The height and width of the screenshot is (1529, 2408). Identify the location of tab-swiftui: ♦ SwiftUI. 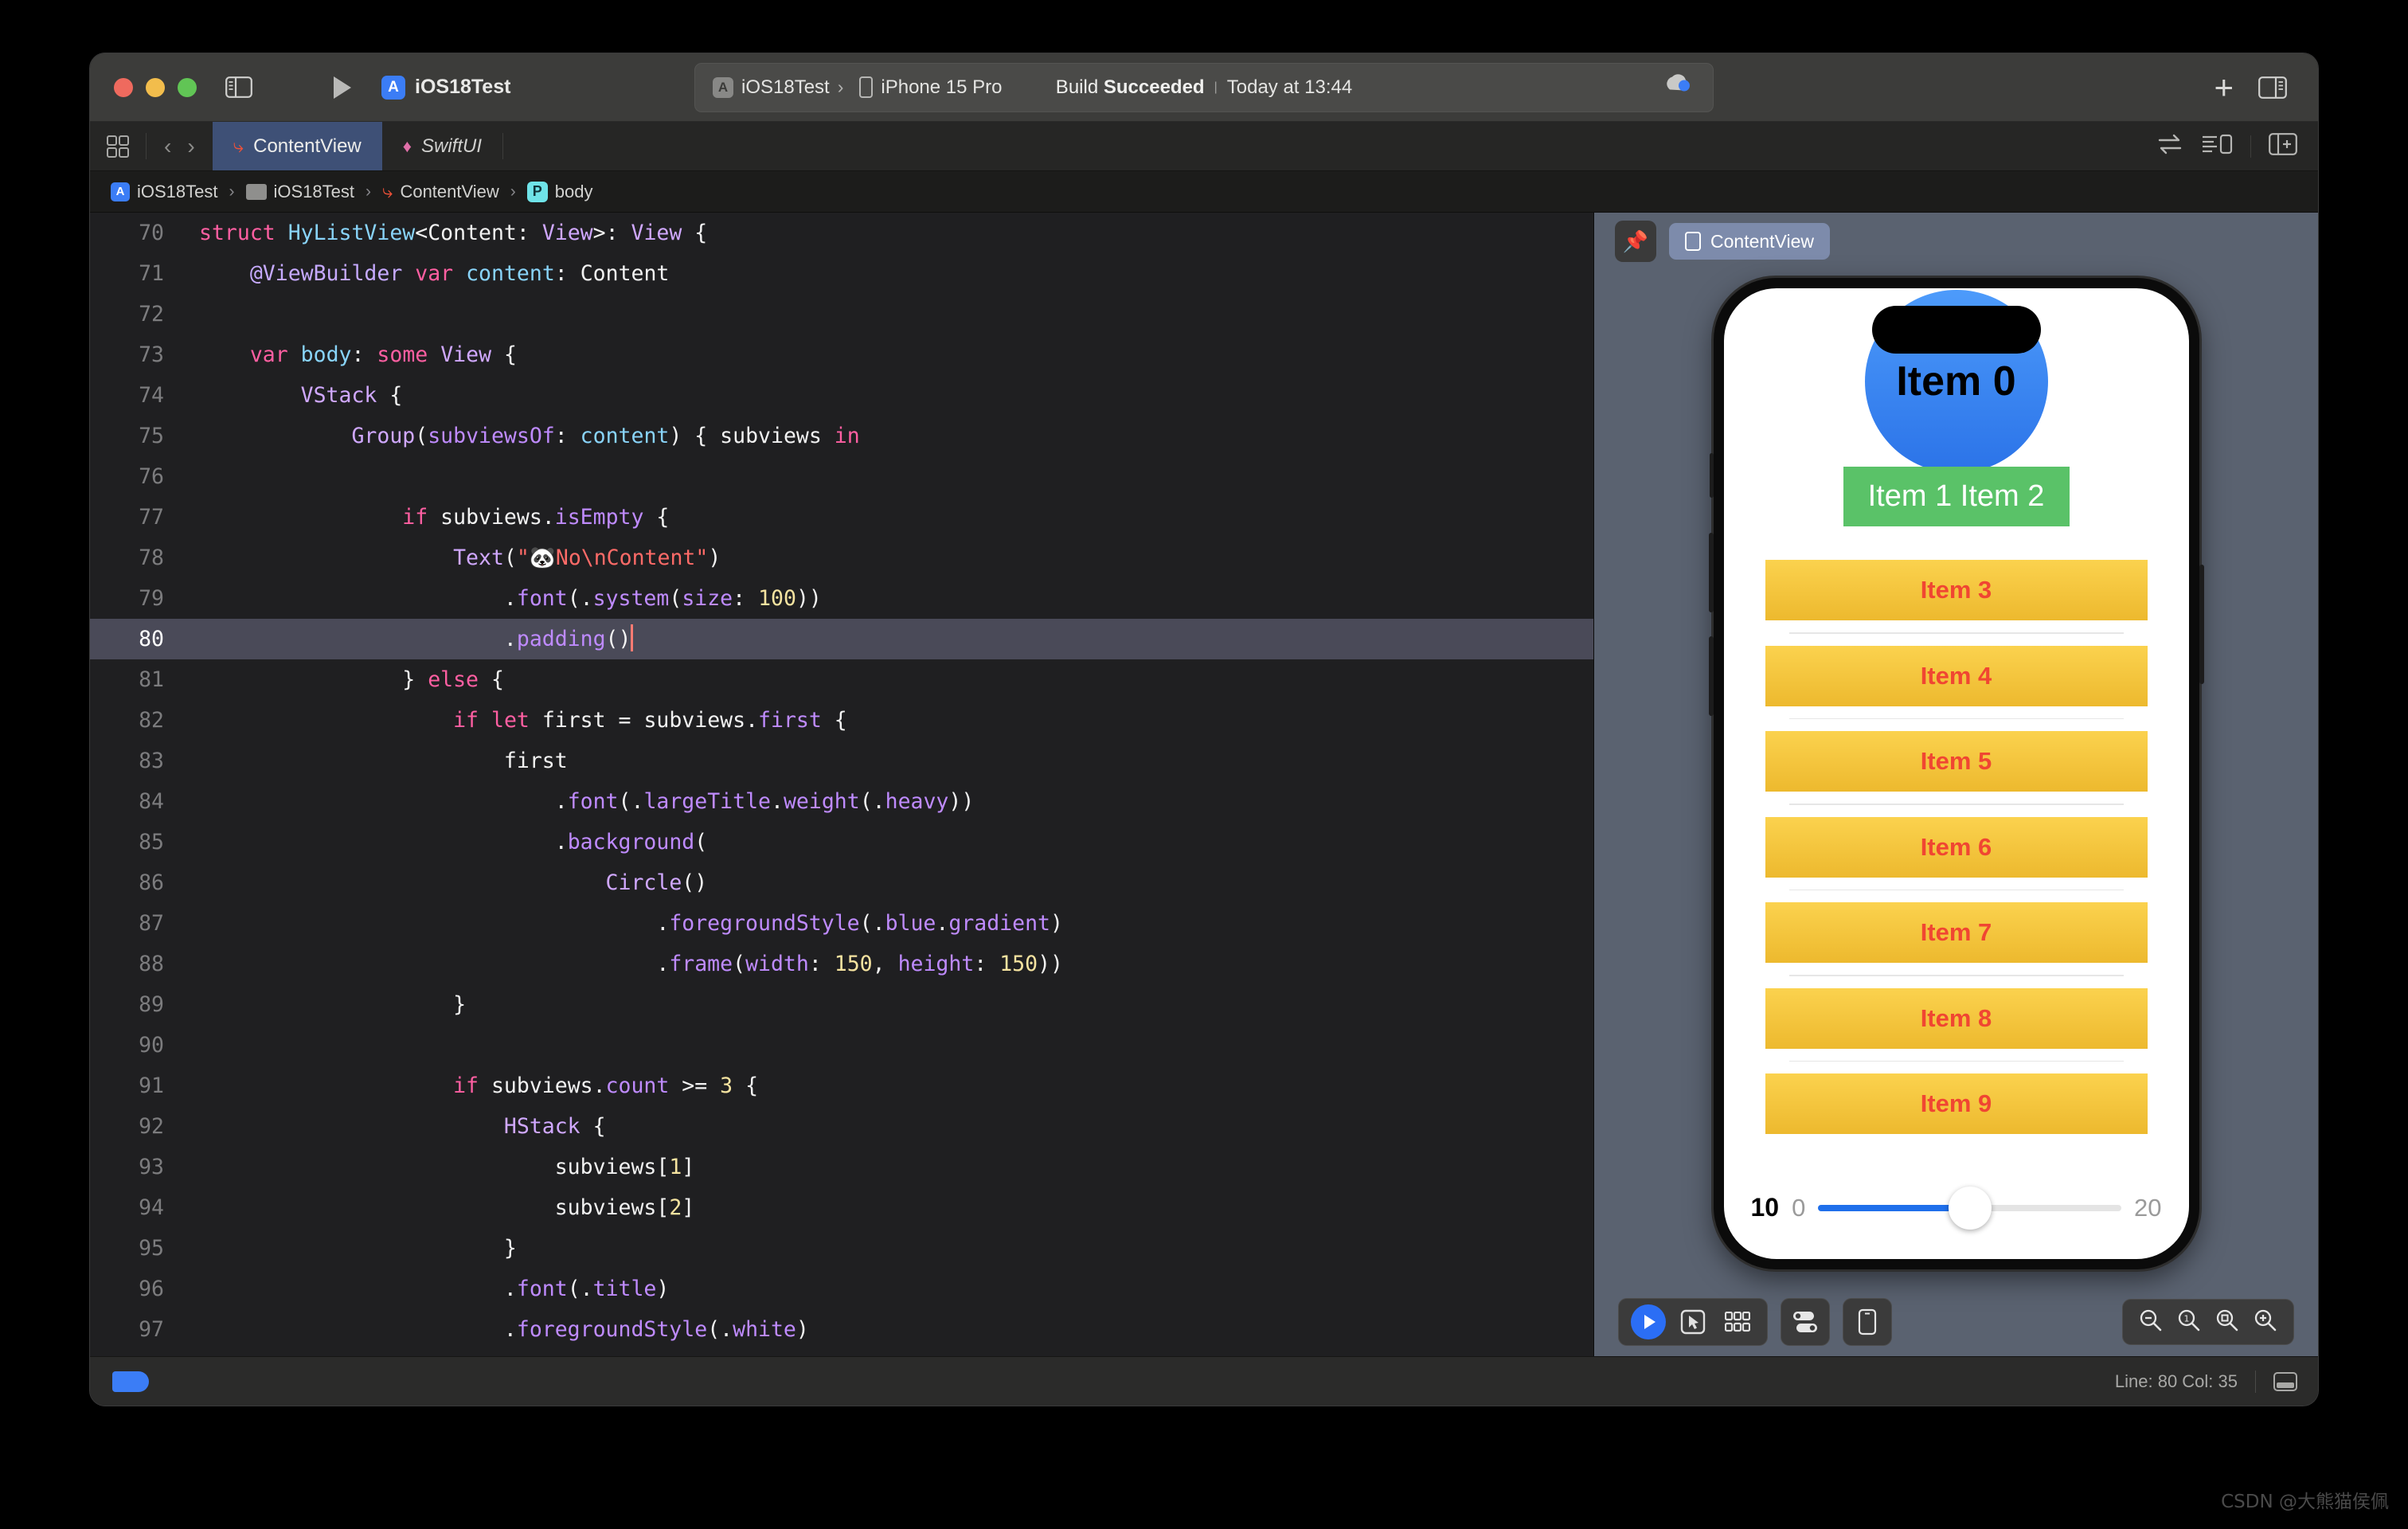
(442, 146).